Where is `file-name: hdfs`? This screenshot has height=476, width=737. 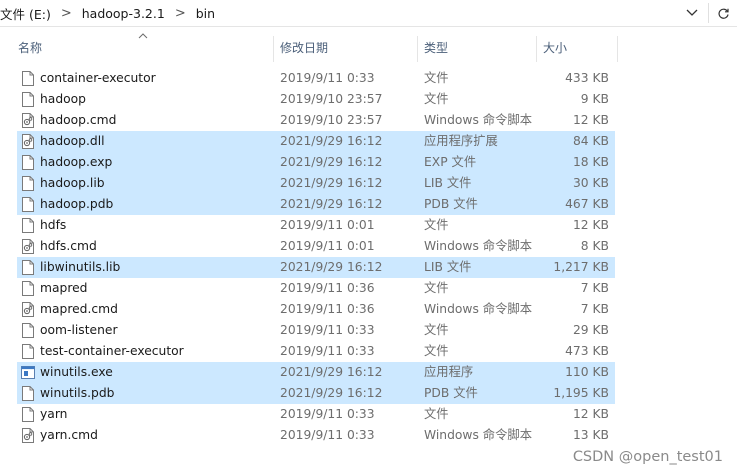
file-name: hdfs is located at coordinates (53, 225).